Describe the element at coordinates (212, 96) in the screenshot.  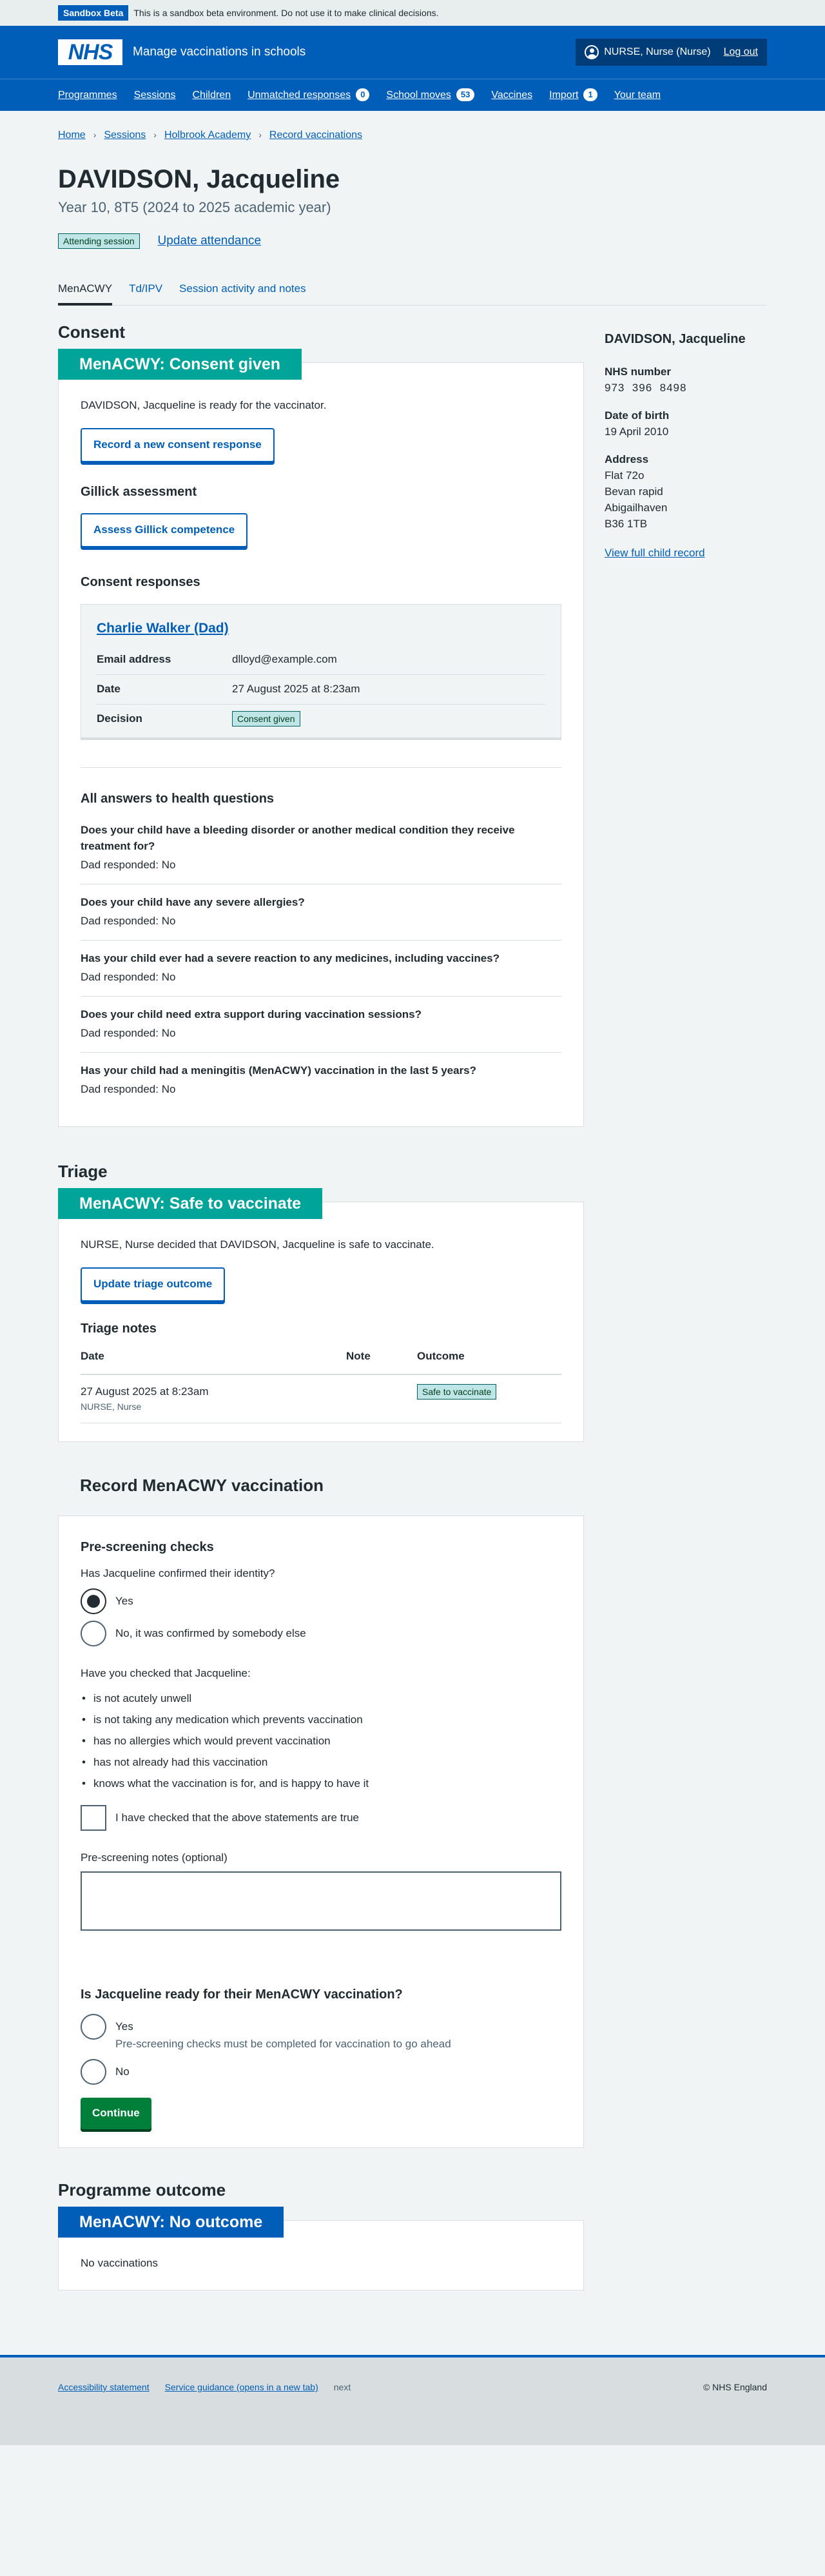
I see `nav-children: Children` at that location.